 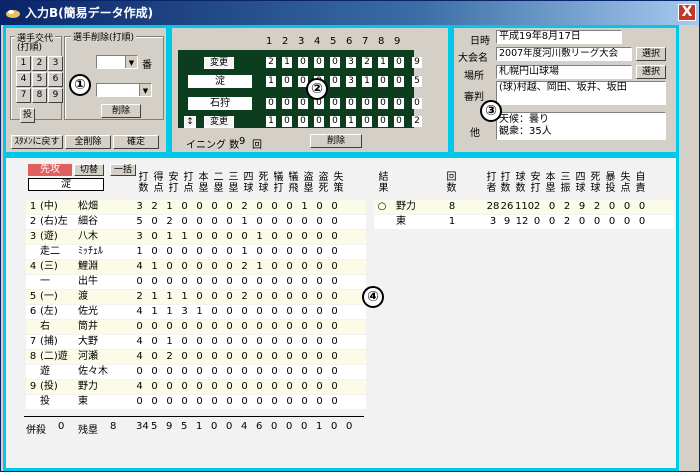 I want to click on inning-count-value: 9, so click(x=242, y=141).